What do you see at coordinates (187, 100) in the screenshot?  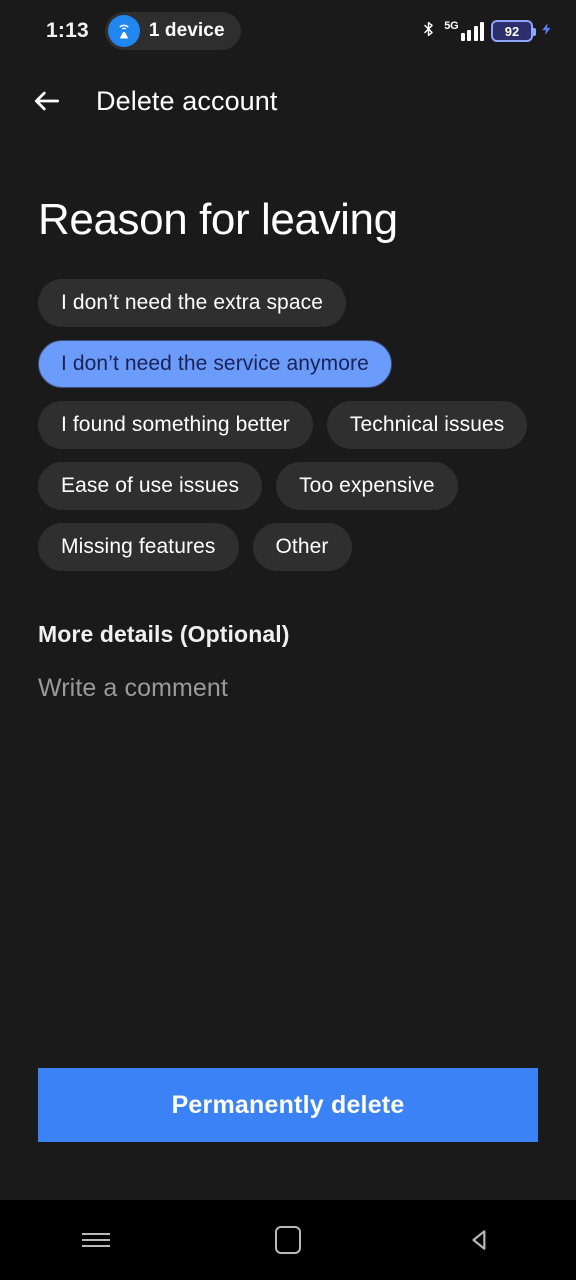 I see `page-title: Delete account` at bounding box center [187, 100].